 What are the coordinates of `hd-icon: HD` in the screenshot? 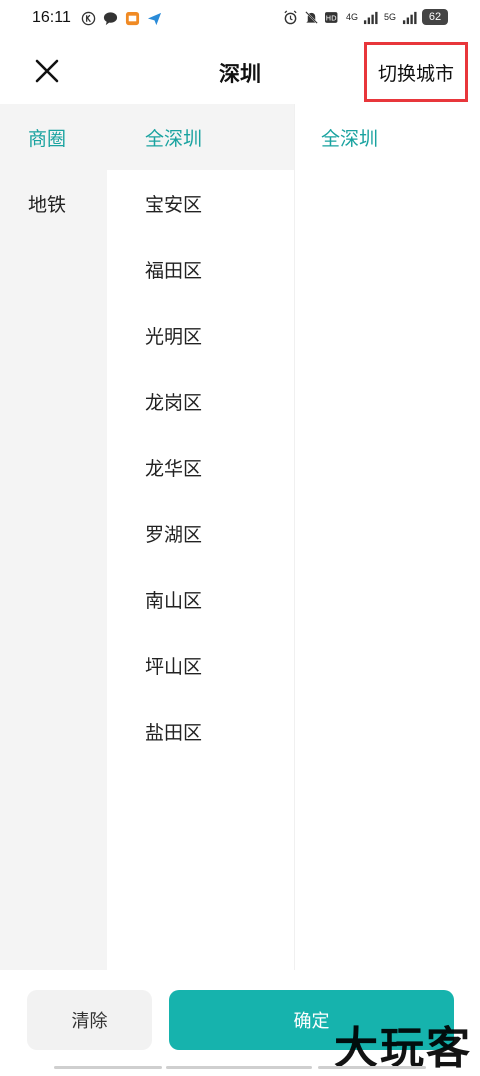 It's located at (332, 17).